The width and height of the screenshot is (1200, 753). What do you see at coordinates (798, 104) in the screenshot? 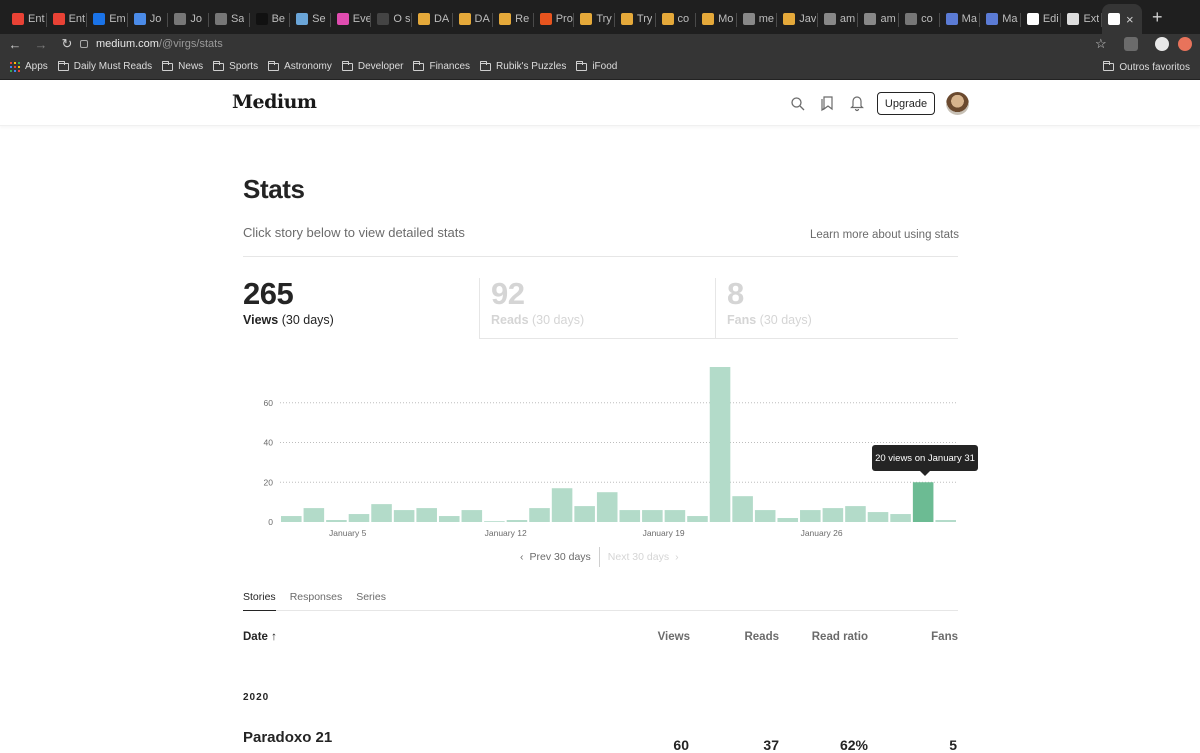
I see `search-icon` at bounding box center [798, 104].